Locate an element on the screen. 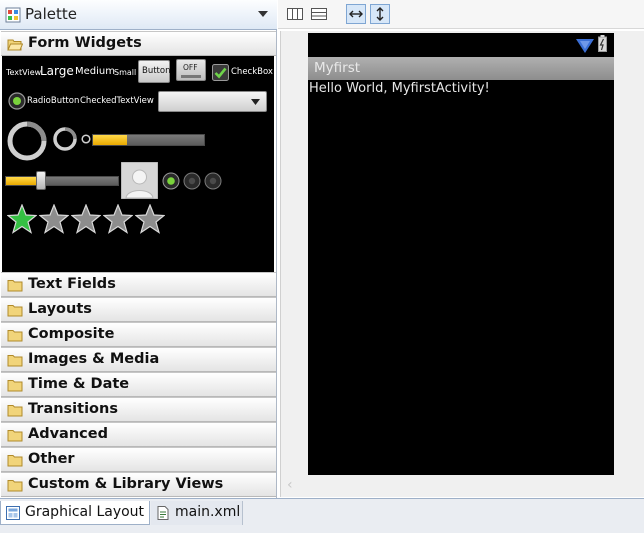  tab-main-xml: main.xml is located at coordinates (197, 513).